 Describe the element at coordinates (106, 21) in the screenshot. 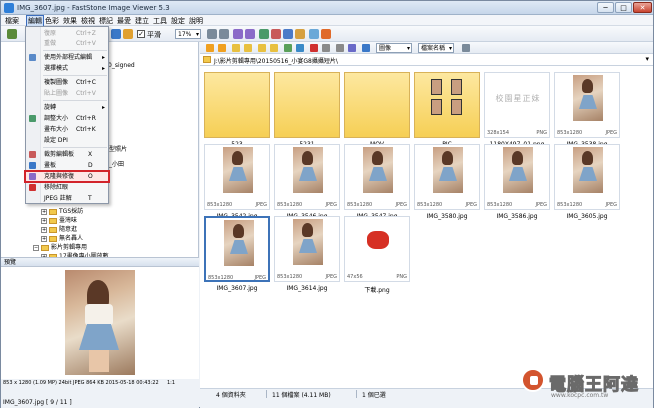

I see `menu-tags: 標記` at that location.